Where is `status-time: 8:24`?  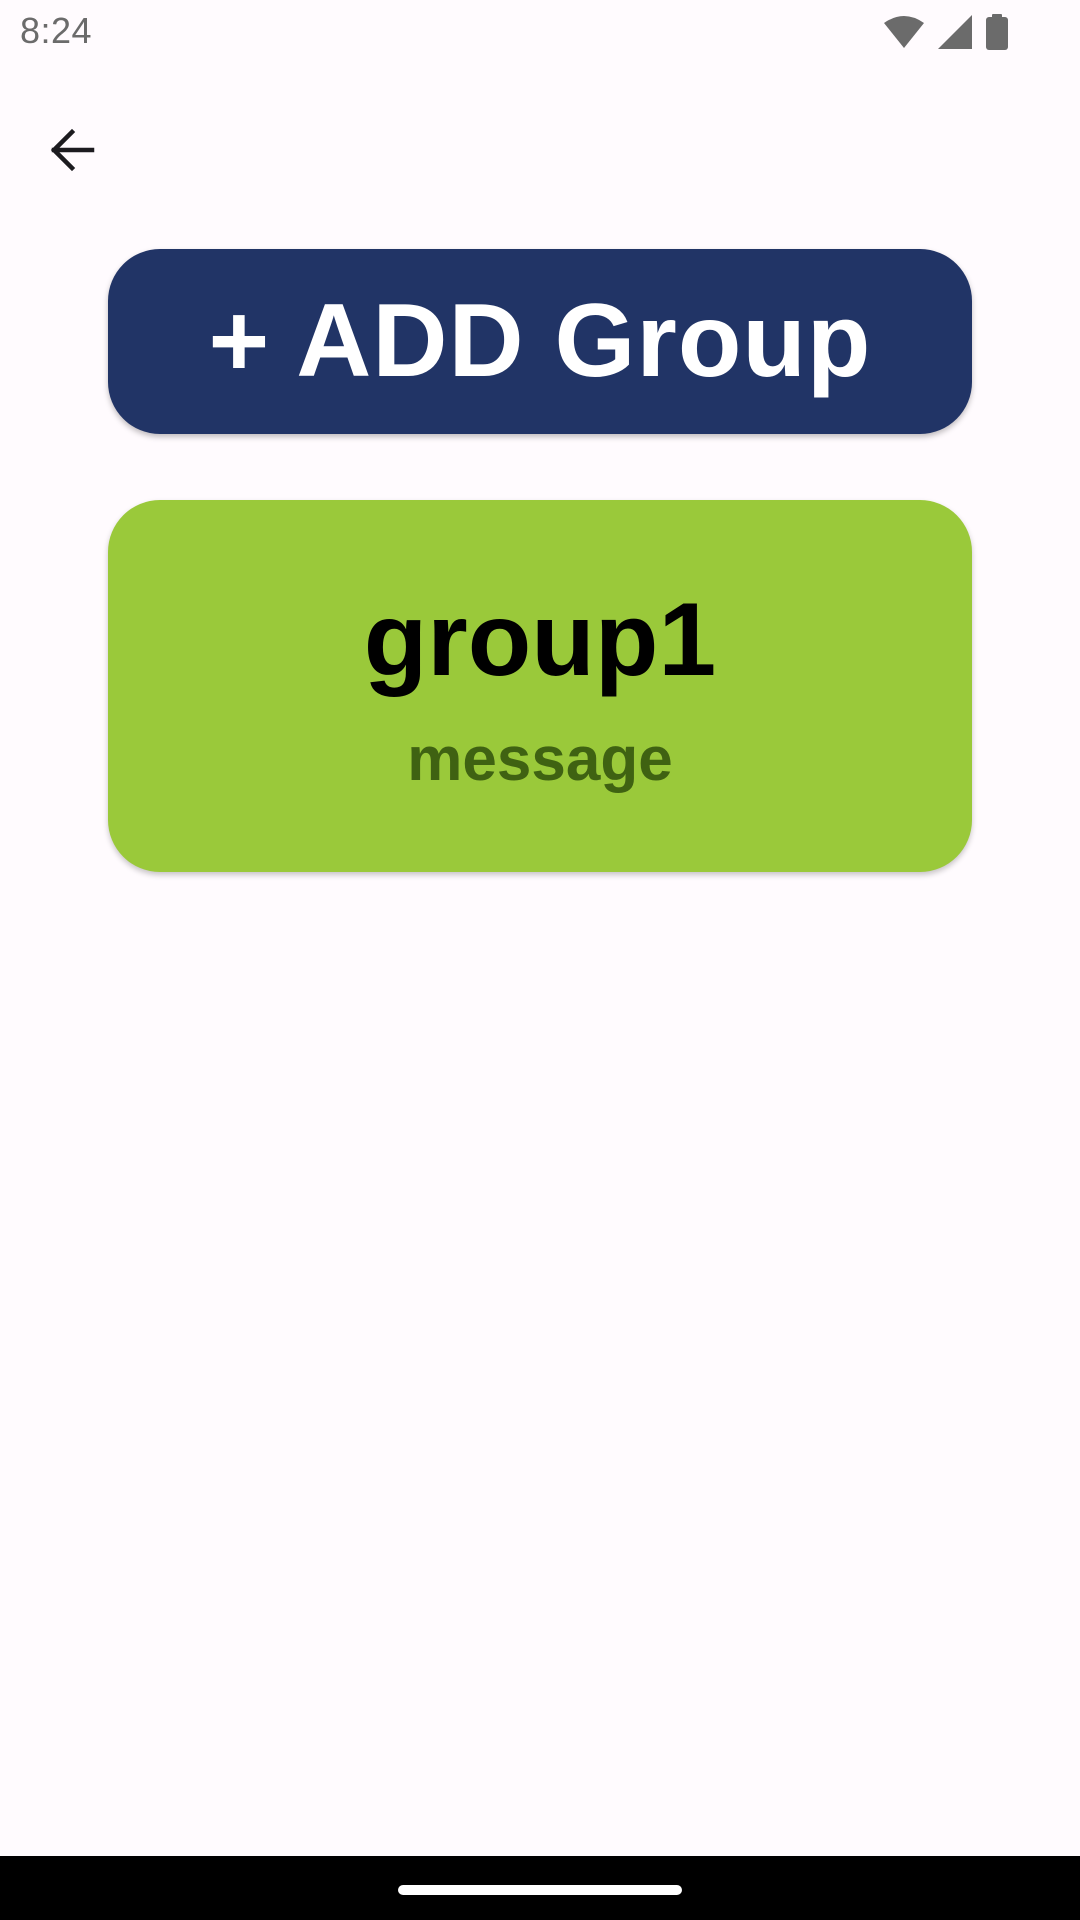 status-time: 8:24 is located at coordinates (56, 30).